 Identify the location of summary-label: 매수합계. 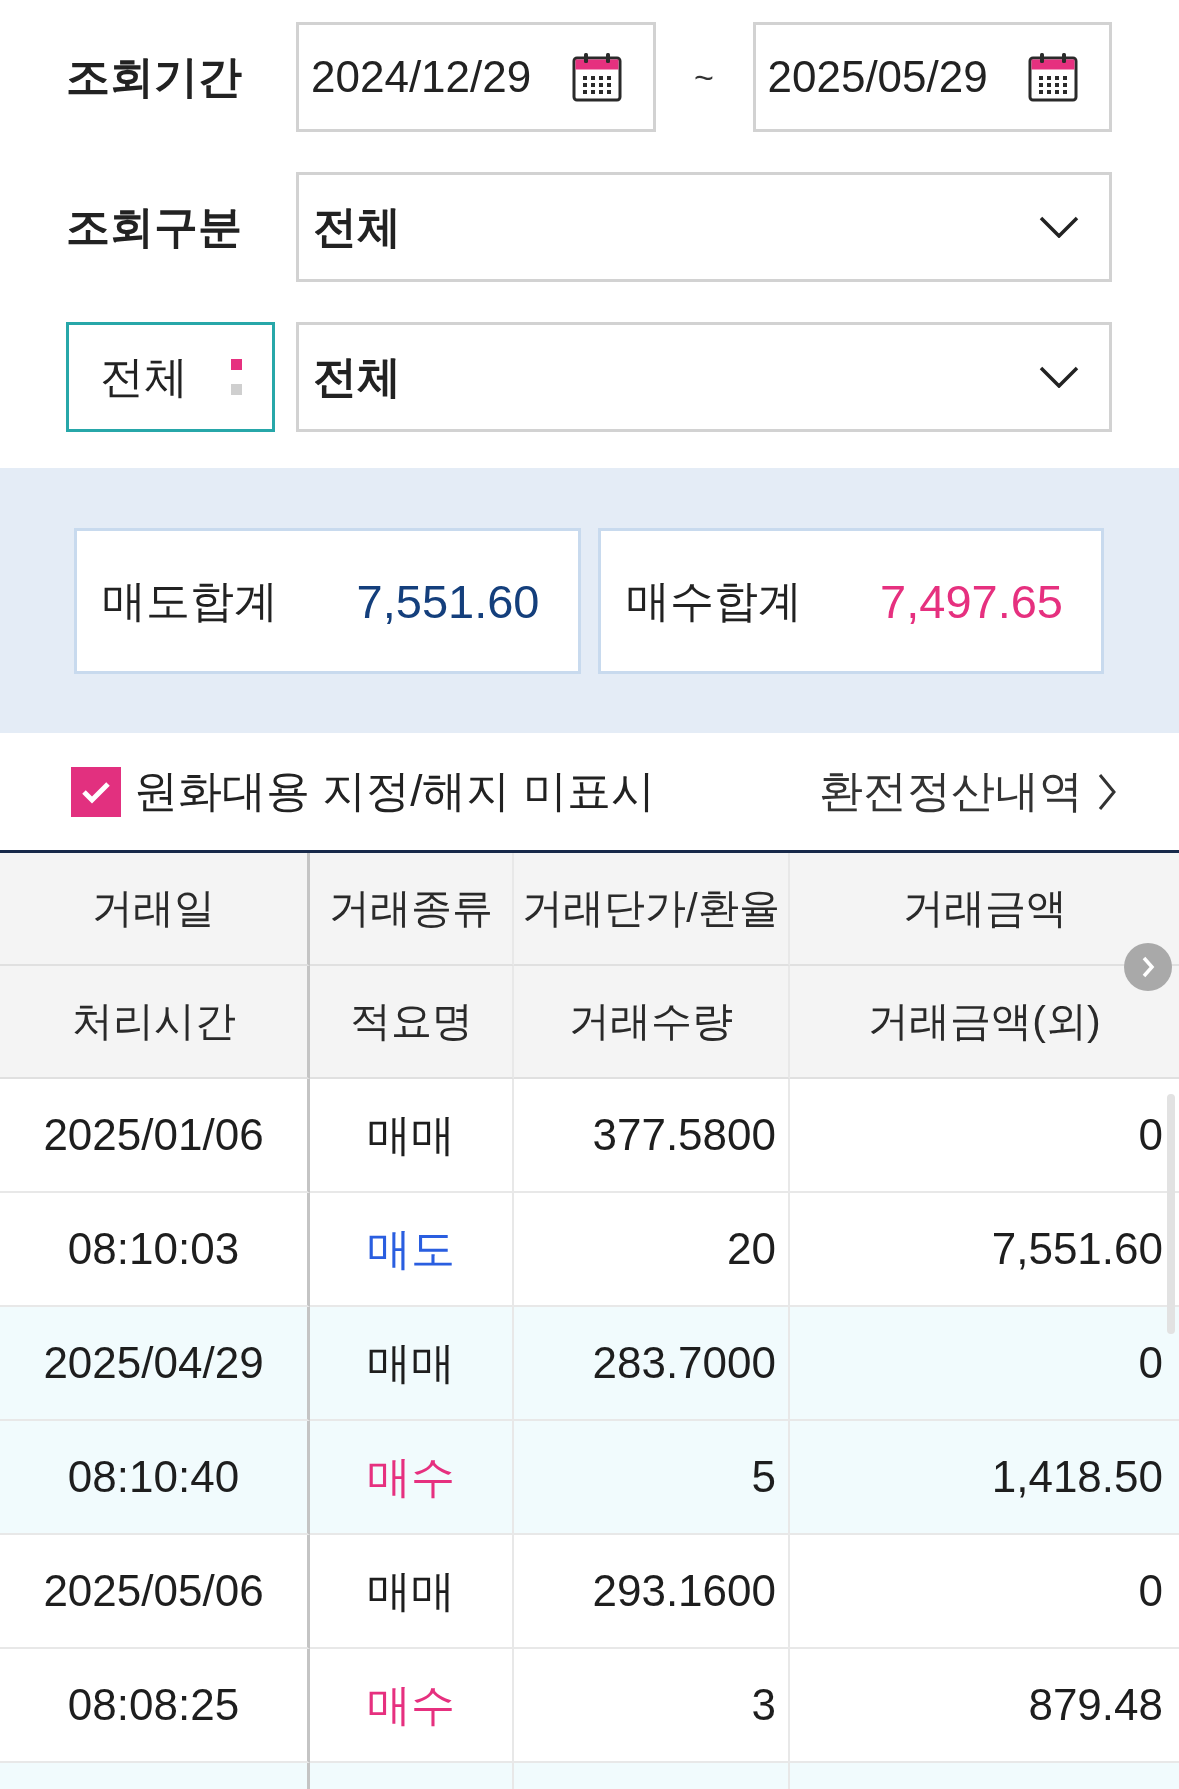
(713, 600).